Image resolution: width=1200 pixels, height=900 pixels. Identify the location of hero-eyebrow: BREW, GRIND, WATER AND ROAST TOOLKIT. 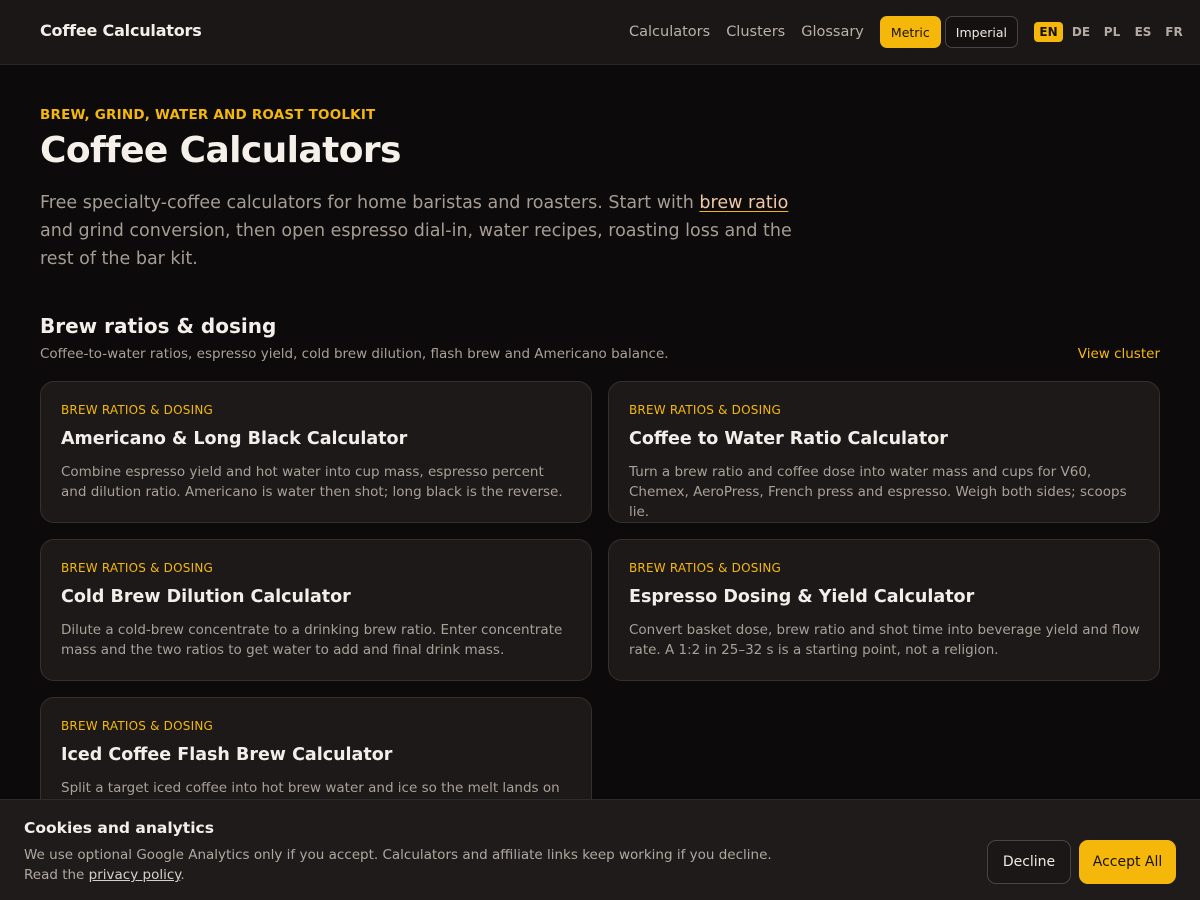
(208, 115).